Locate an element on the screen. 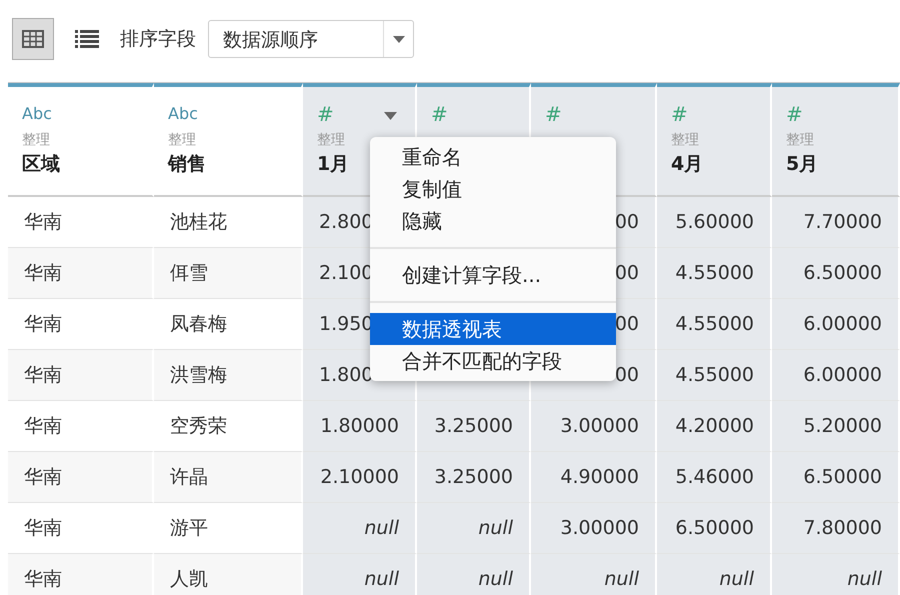  table-cell: 2.10000 is located at coordinates (360, 477).